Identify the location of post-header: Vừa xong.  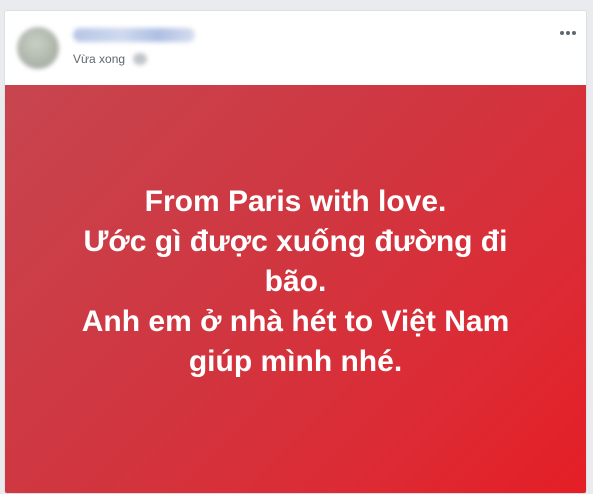
(295, 47).